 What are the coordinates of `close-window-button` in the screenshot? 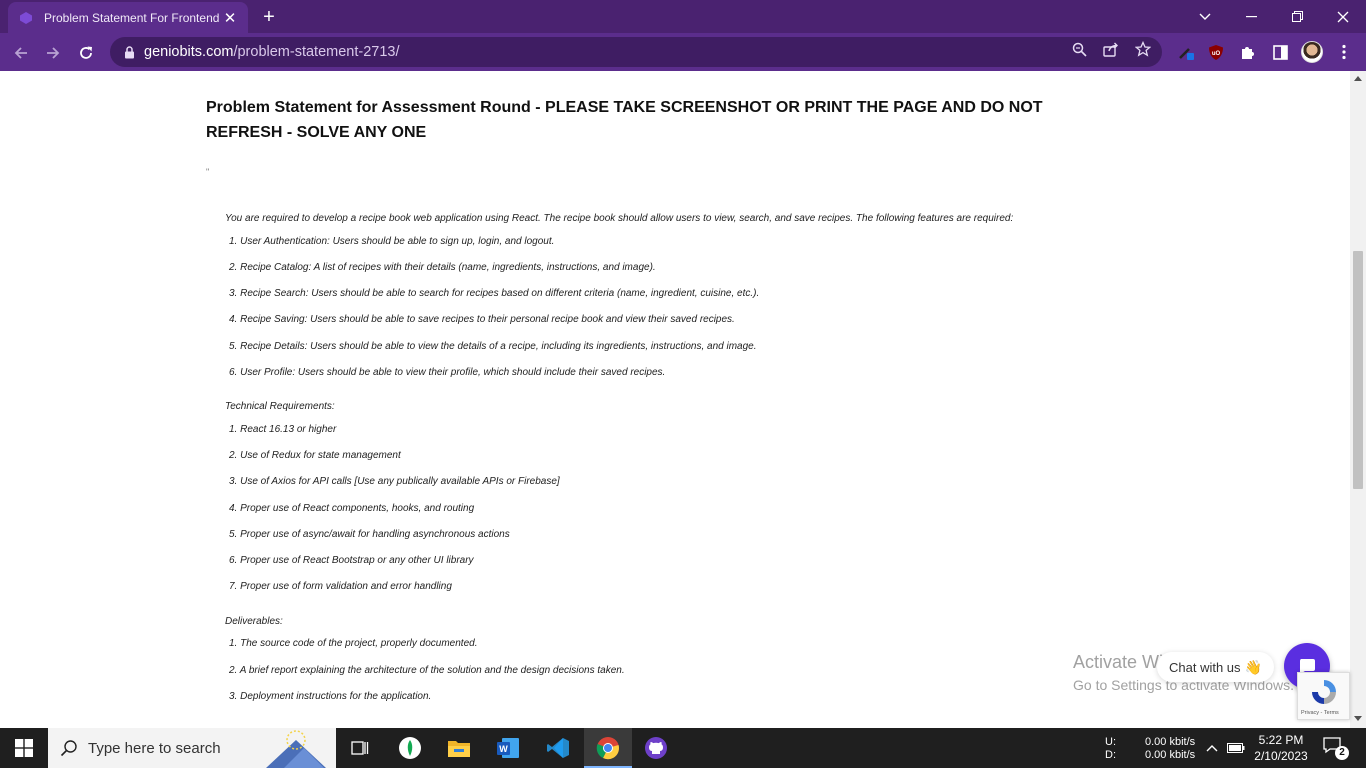 It's located at (1343, 16).